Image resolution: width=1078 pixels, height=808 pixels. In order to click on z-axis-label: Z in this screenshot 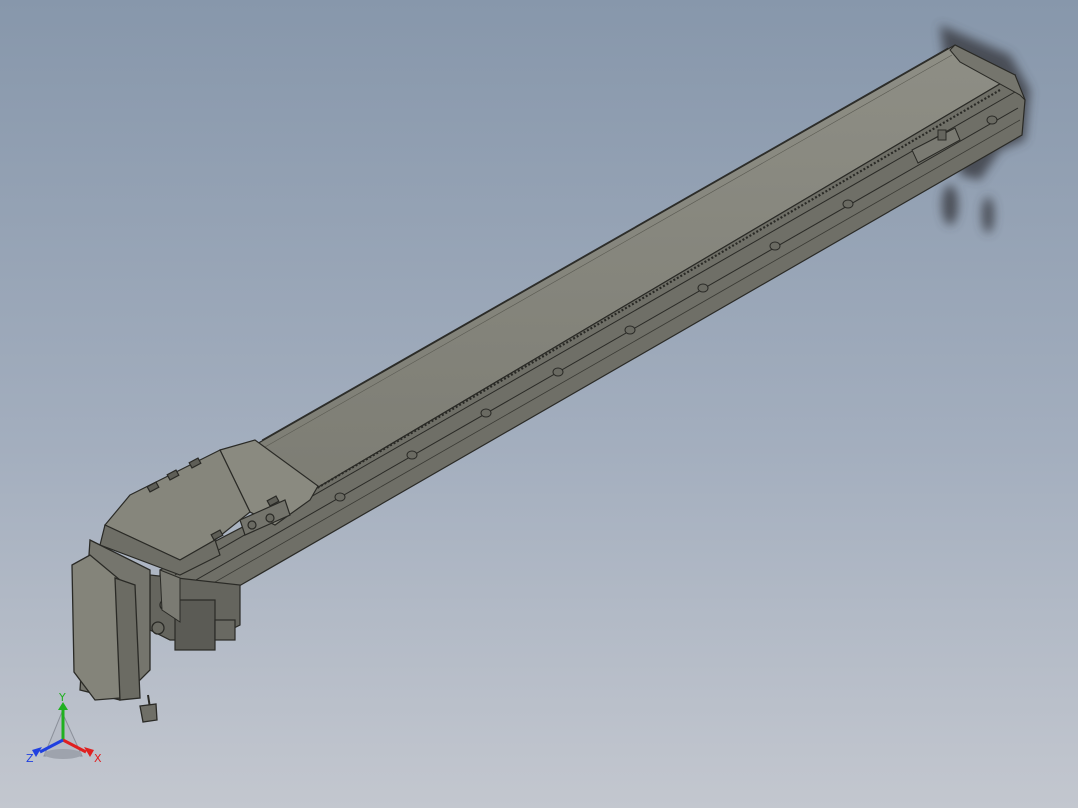, I will do `click(30, 758)`.